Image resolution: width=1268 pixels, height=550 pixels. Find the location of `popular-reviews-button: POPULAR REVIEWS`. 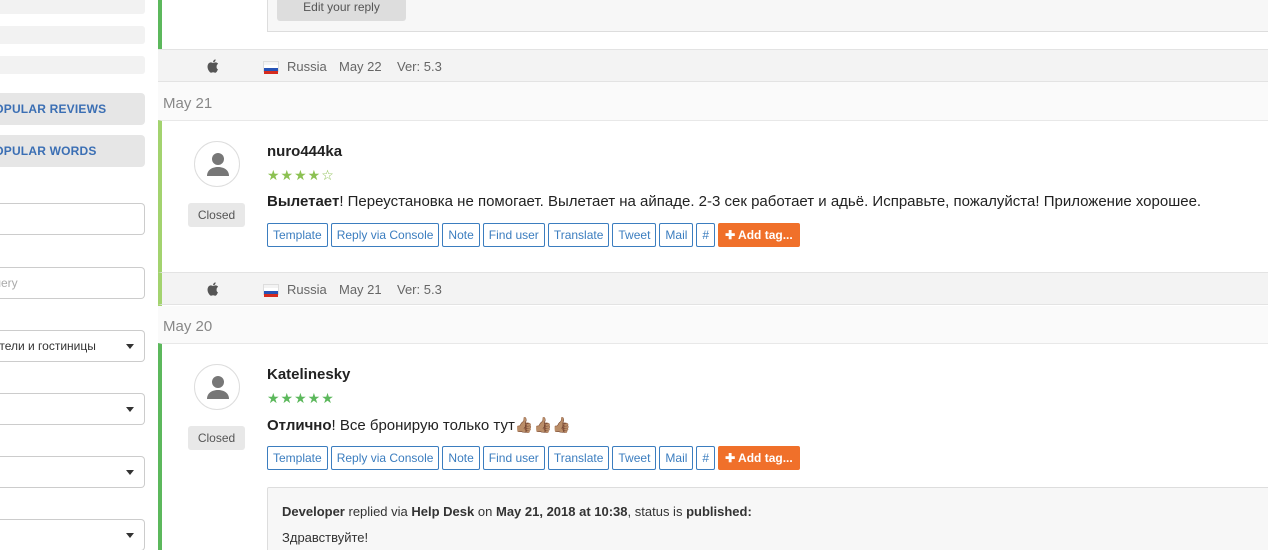

popular-reviews-button: POPULAR REVIEWS is located at coordinates (72, 109).